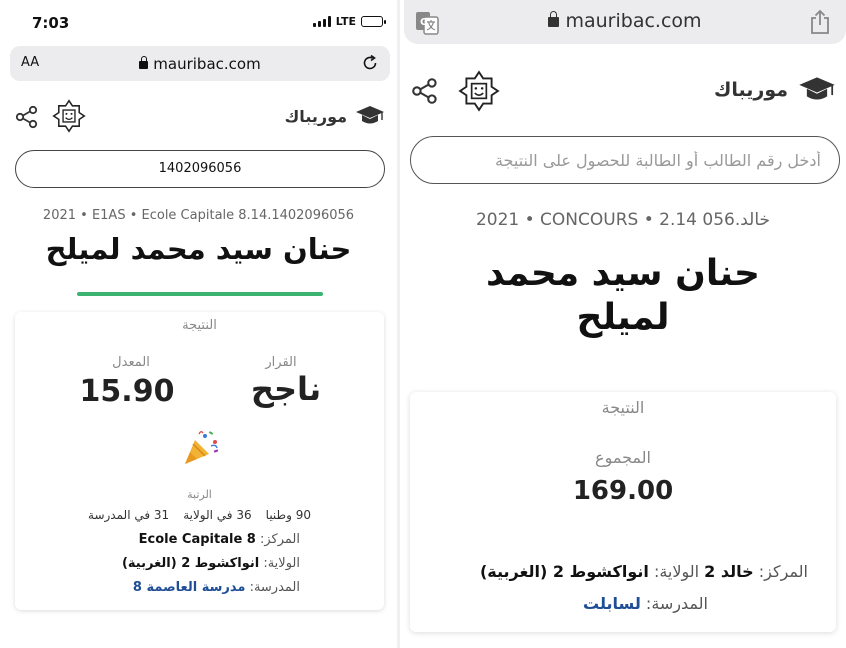 The width and height of the screenshot is (846, 648). Describe the element at coordinates (623, 457) in the screenshot. I see `total-label: المجموع` at that location.